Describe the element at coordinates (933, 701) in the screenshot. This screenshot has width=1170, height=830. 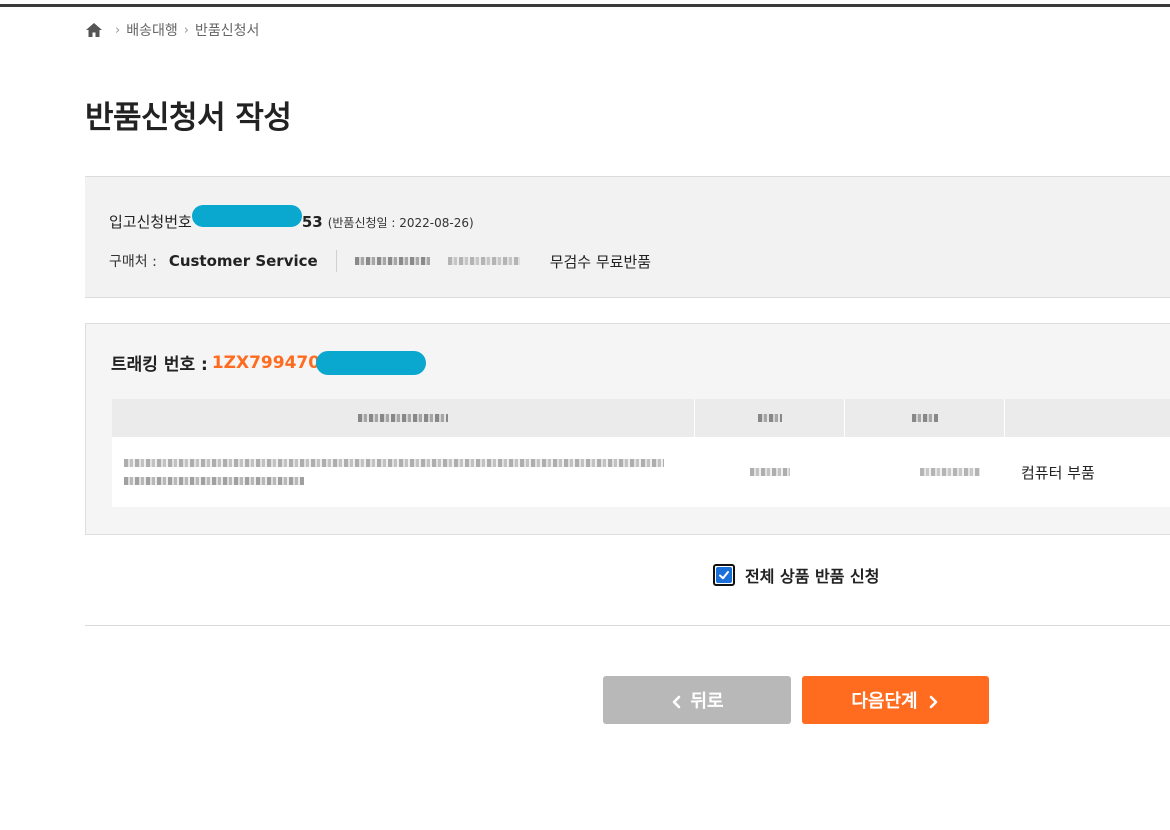
I see `chevron-right-icon` at that location.